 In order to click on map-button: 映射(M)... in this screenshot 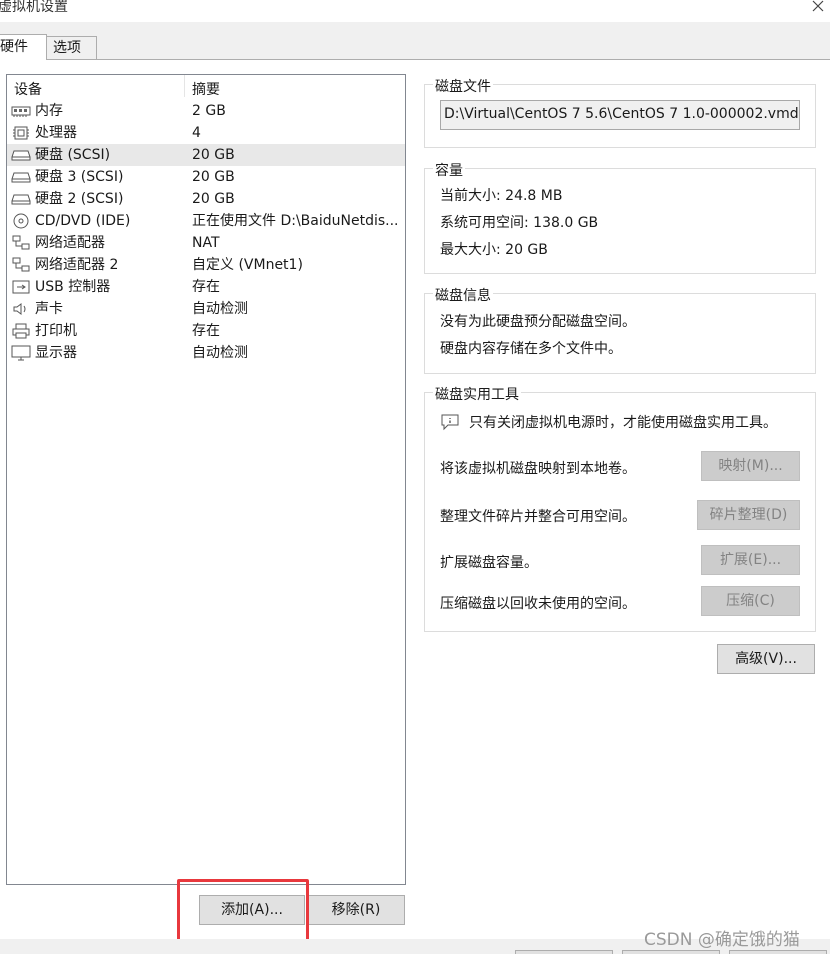, I will do `click(750, 466)`.